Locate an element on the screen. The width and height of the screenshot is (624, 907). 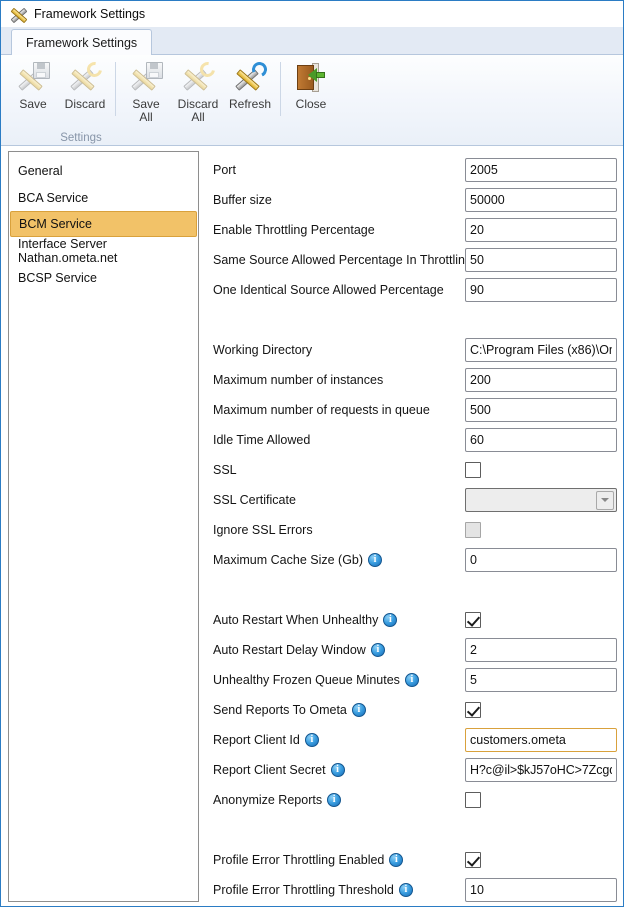
form-row-one-identical-source-allowed-percentage: One Identical Source Allowed Percentage is located at coordinates (411, 290).